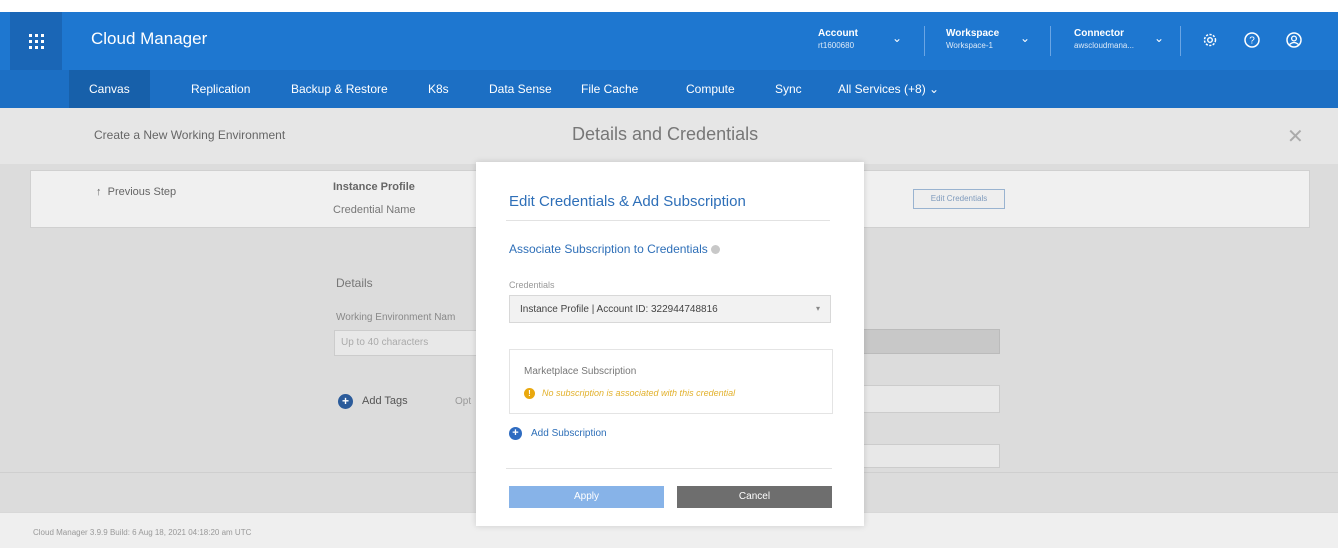 The height and width of the screenshot is (548, 1338). Describe the element at coordinates (374, 187) in the screenshot. I see `instance-profile-label: Instance Profile` at that location.